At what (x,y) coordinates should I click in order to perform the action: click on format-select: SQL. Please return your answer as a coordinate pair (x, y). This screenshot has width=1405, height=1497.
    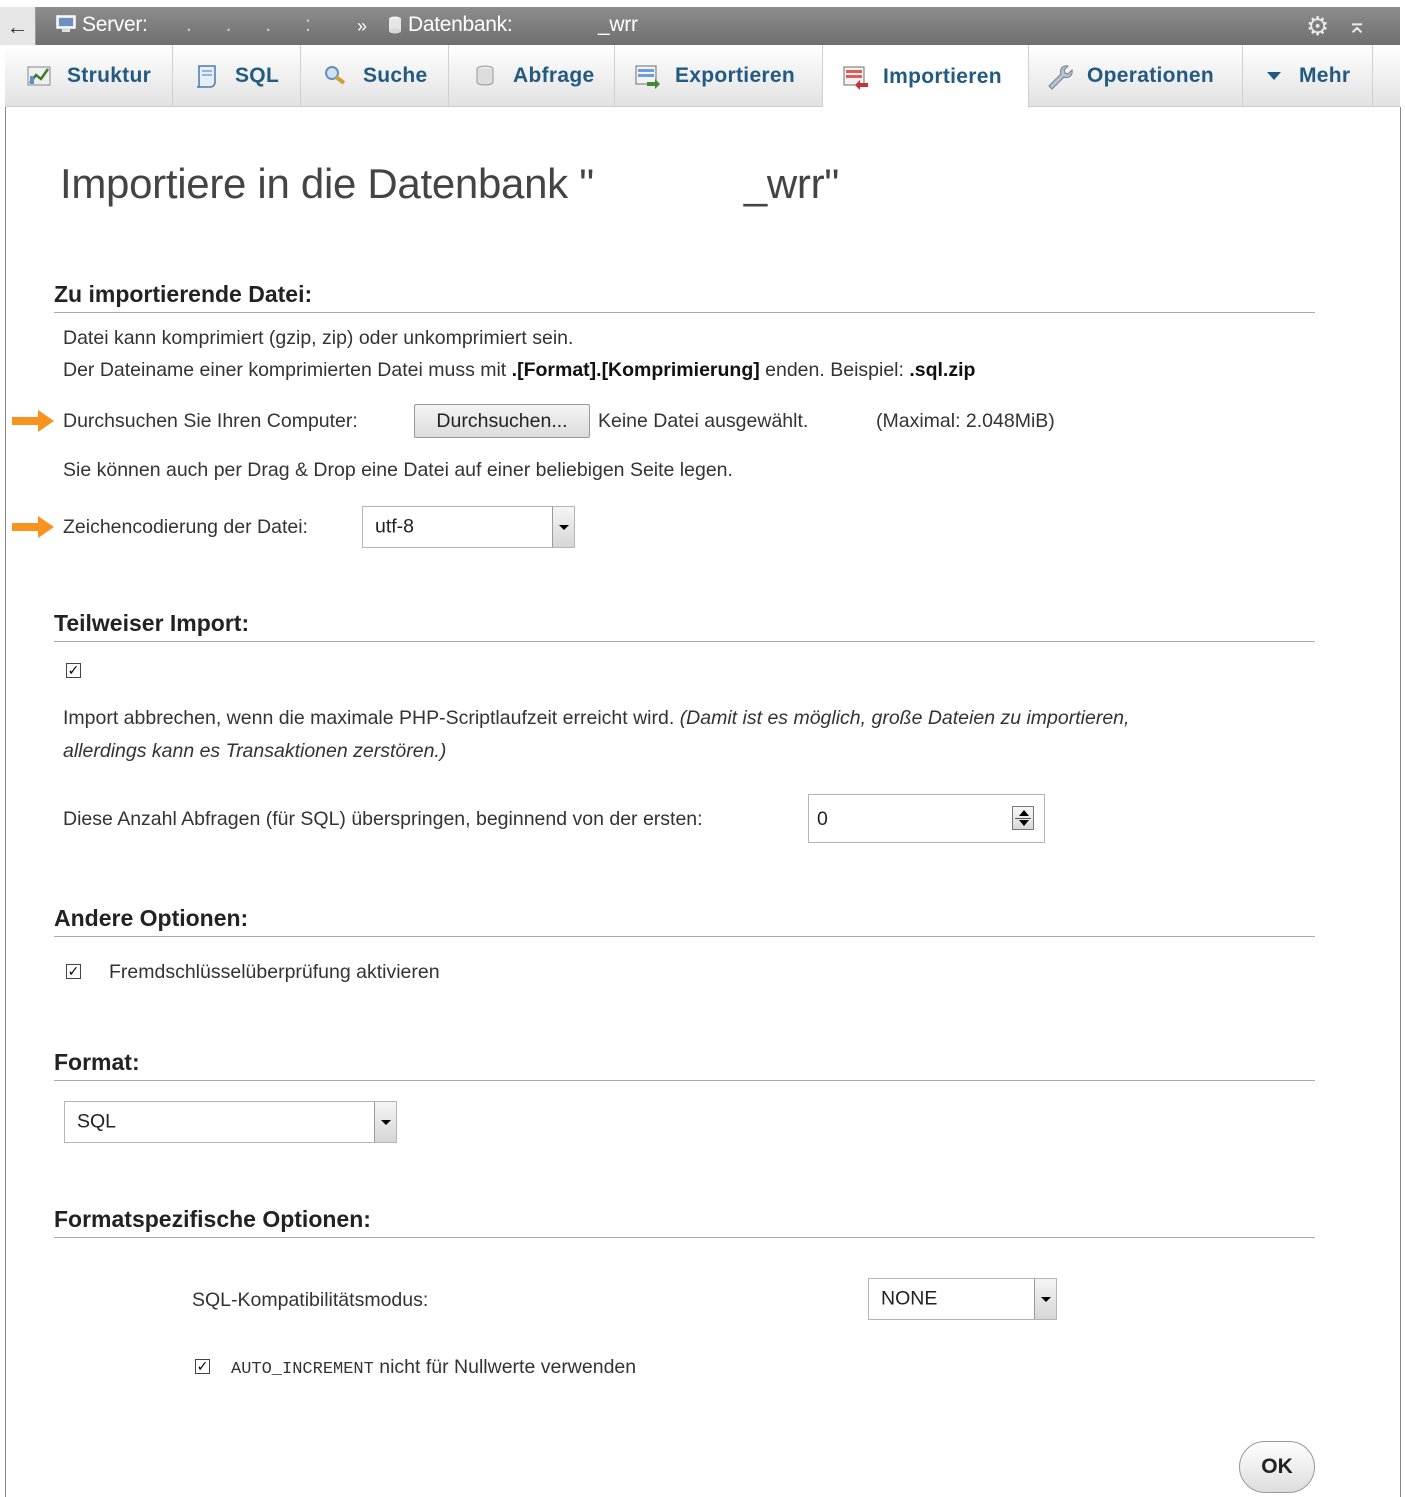
    Looking at the image, I should click on (230, 1122).